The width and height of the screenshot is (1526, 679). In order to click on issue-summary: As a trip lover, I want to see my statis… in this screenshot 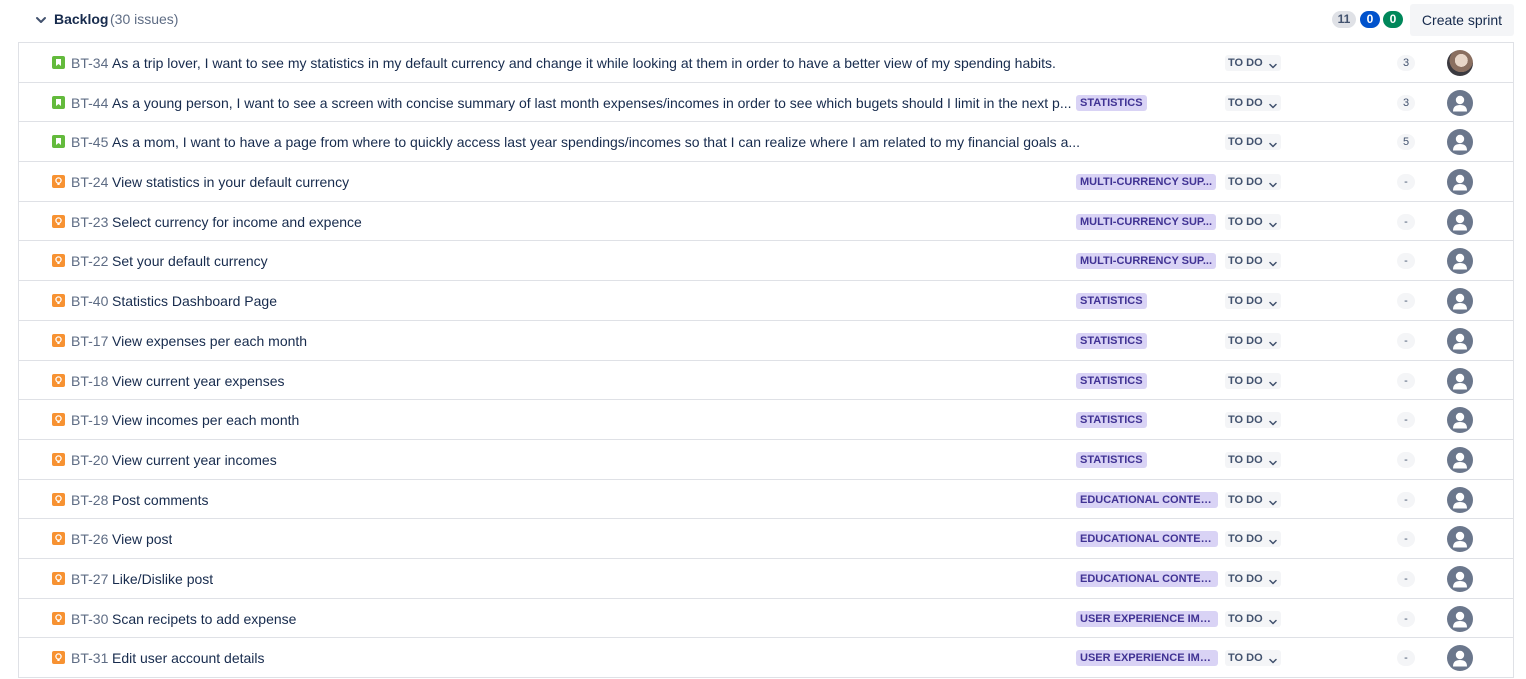, I will do `click(584, 63)`.